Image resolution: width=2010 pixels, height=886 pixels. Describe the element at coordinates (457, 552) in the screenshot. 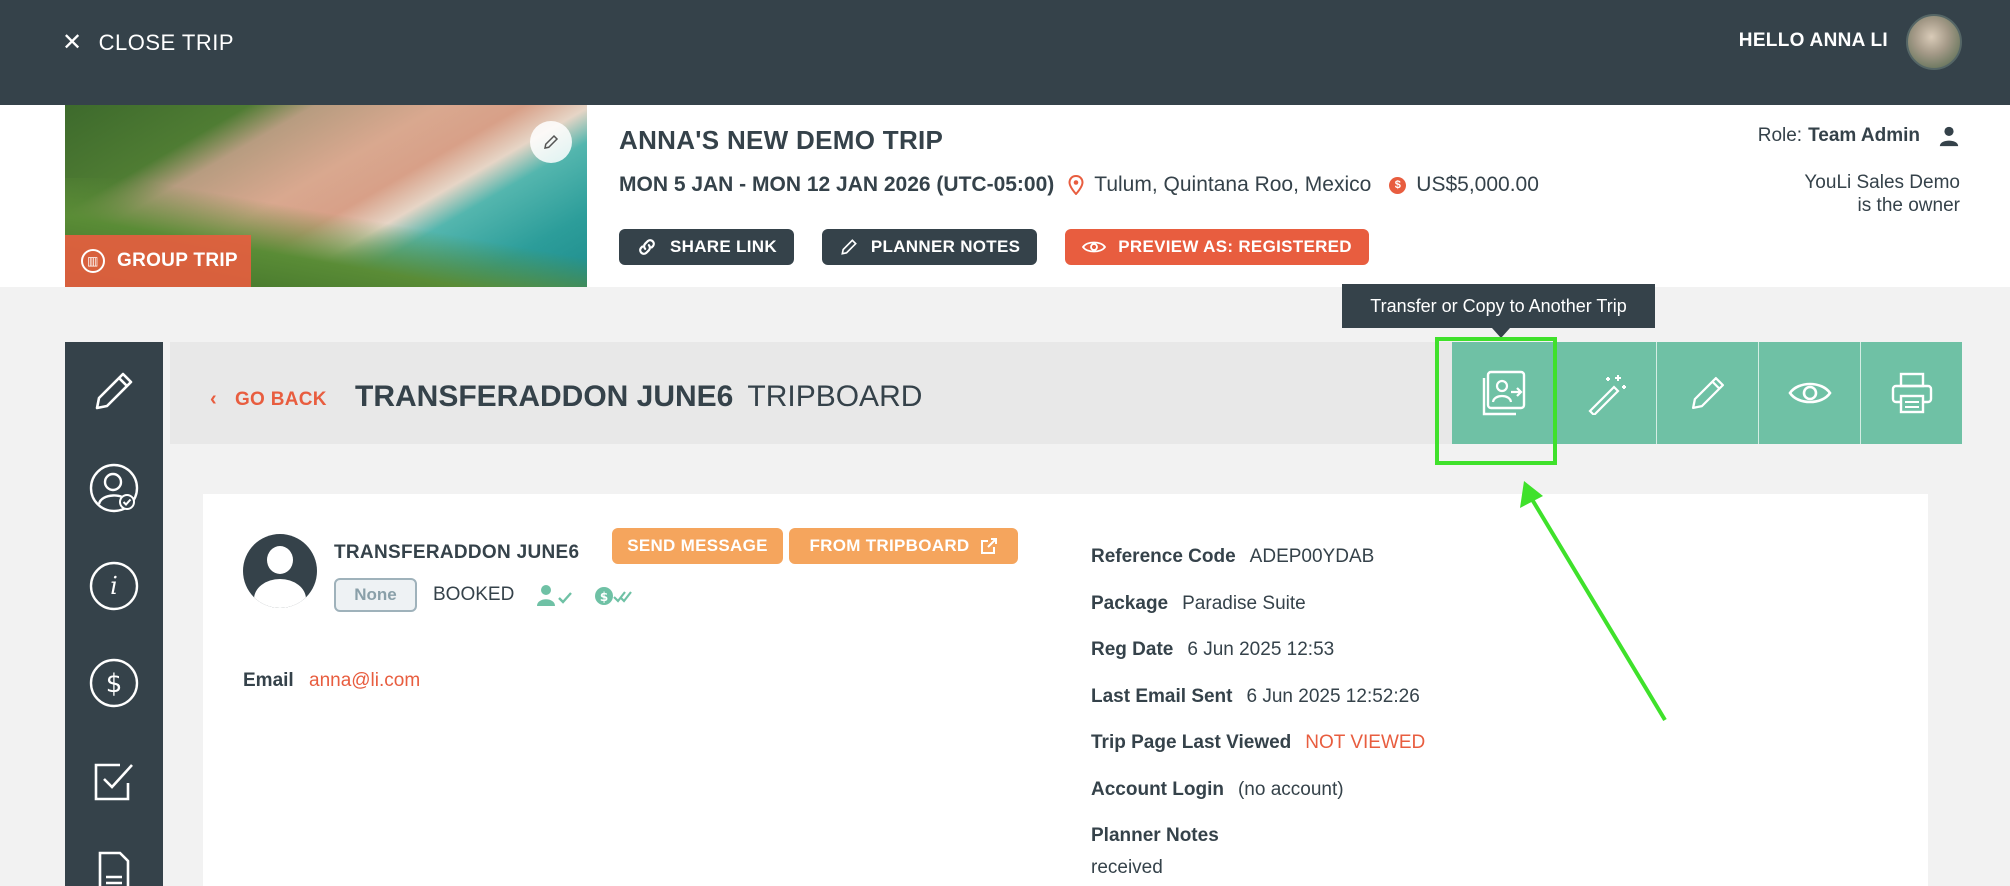

I see `registrant-name: TRANSFERADDON JUNE6` at that location.